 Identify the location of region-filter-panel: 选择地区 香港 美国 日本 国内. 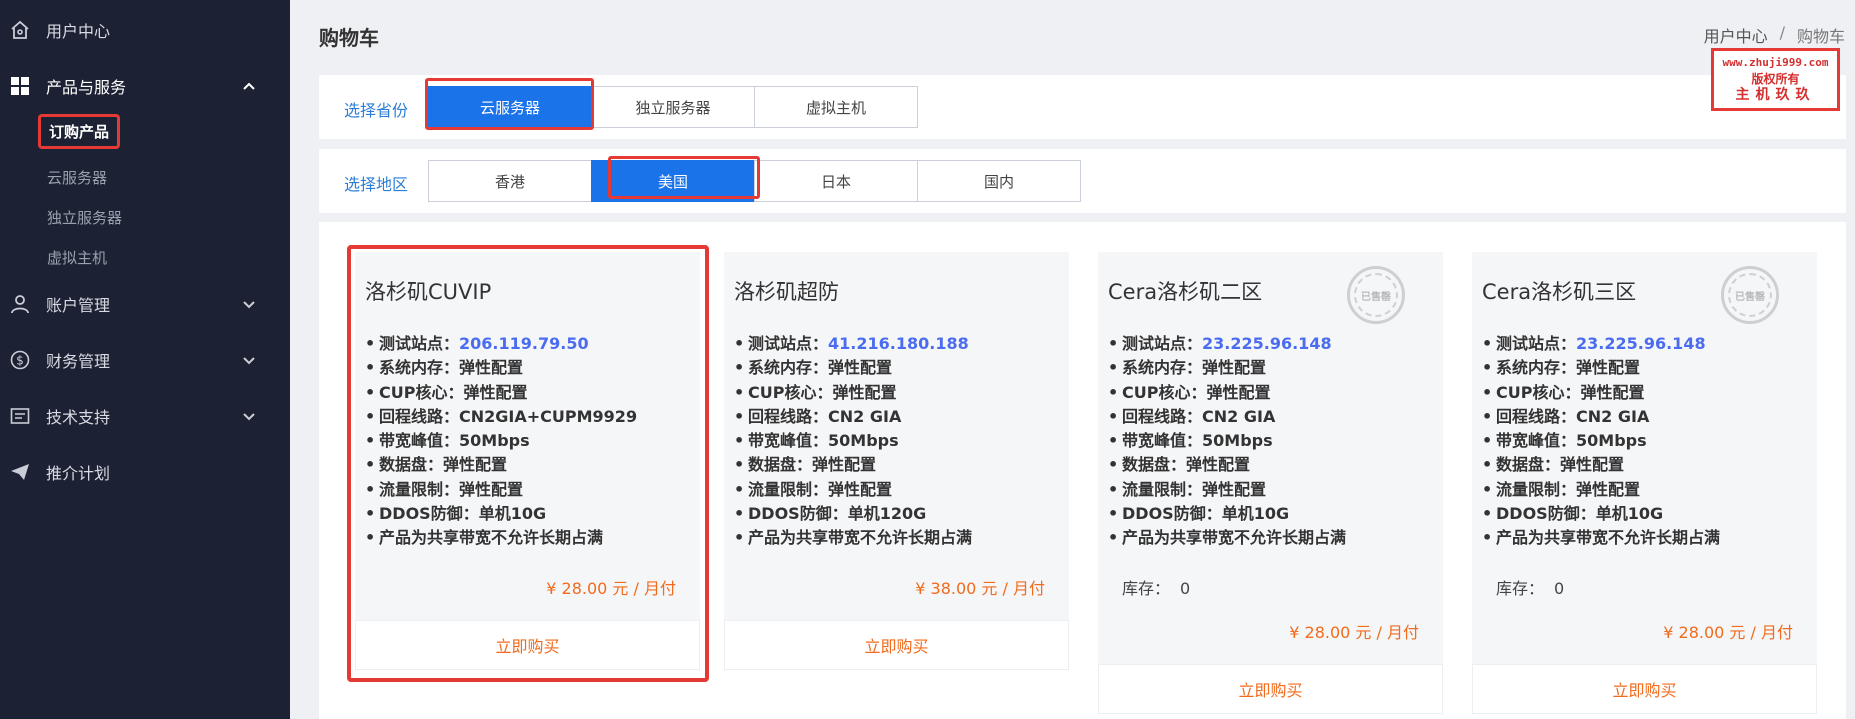
(1082, 181).